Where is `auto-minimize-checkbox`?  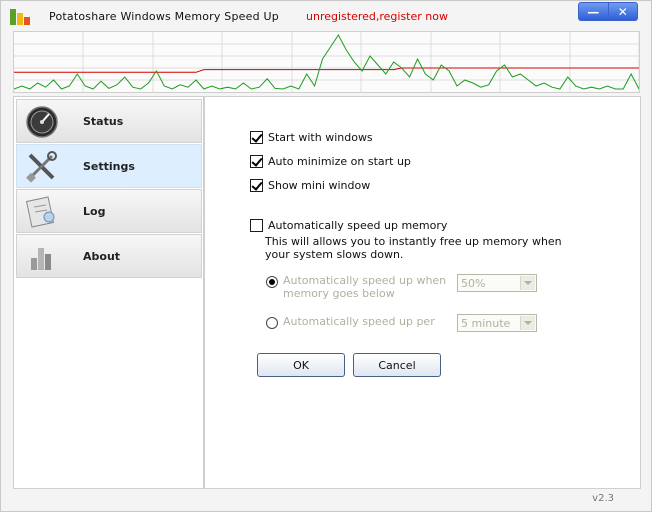
auto-minimize-checkbox is located at coordinates (256, 161).